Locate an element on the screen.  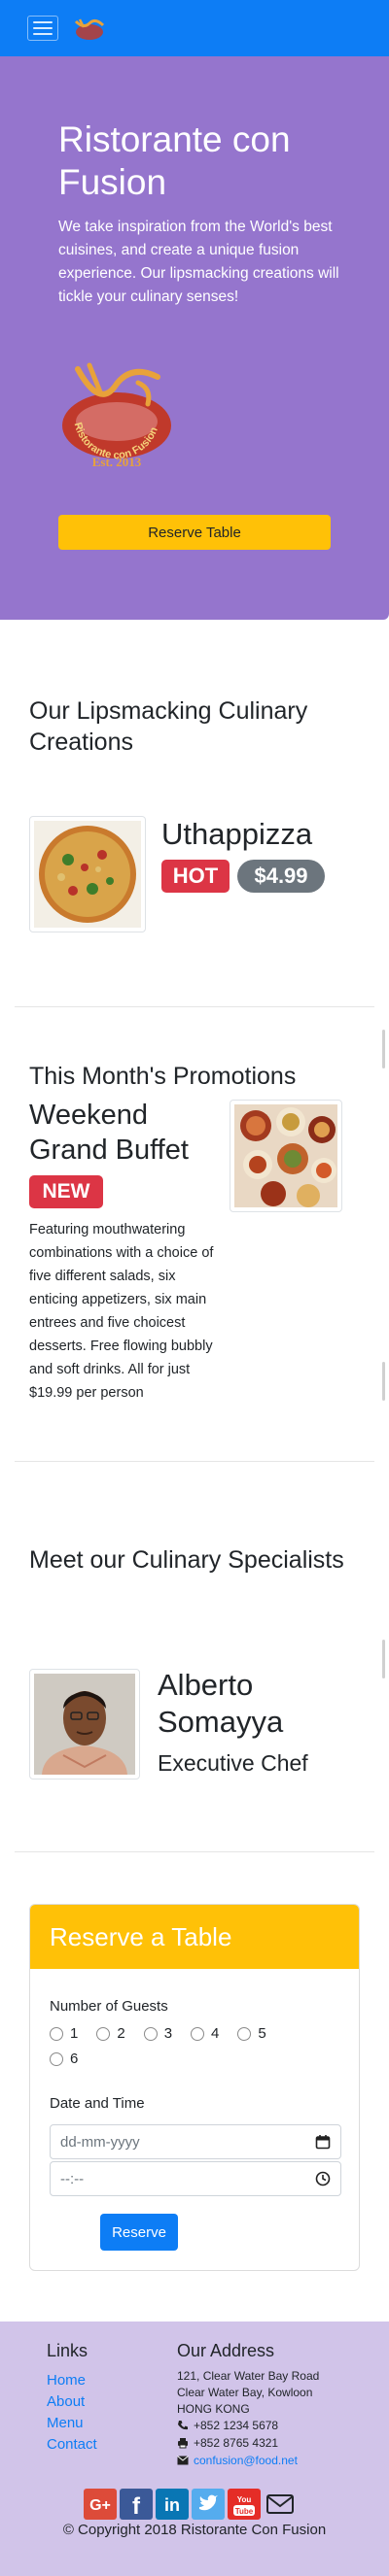
brand-logo-icon is located at coordinates (89, 28).